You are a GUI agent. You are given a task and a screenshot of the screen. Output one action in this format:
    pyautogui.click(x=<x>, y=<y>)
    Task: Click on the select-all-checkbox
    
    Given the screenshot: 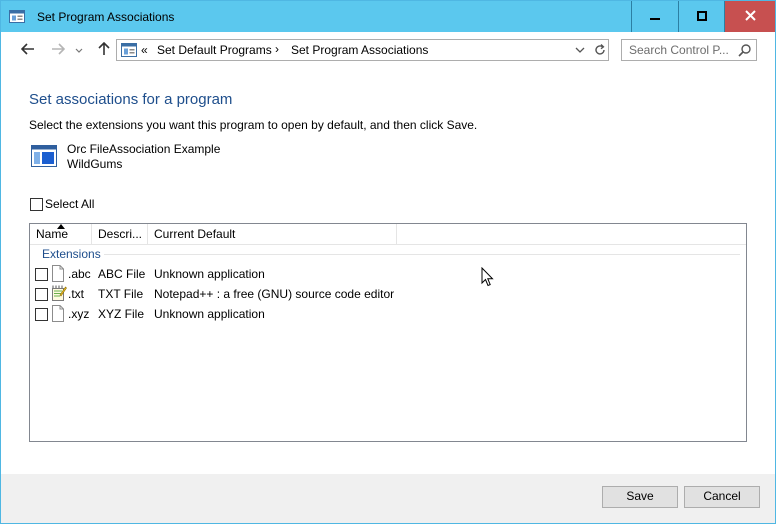 What is the action you would take?
    pyautogui.click(x=36, y=204)
    